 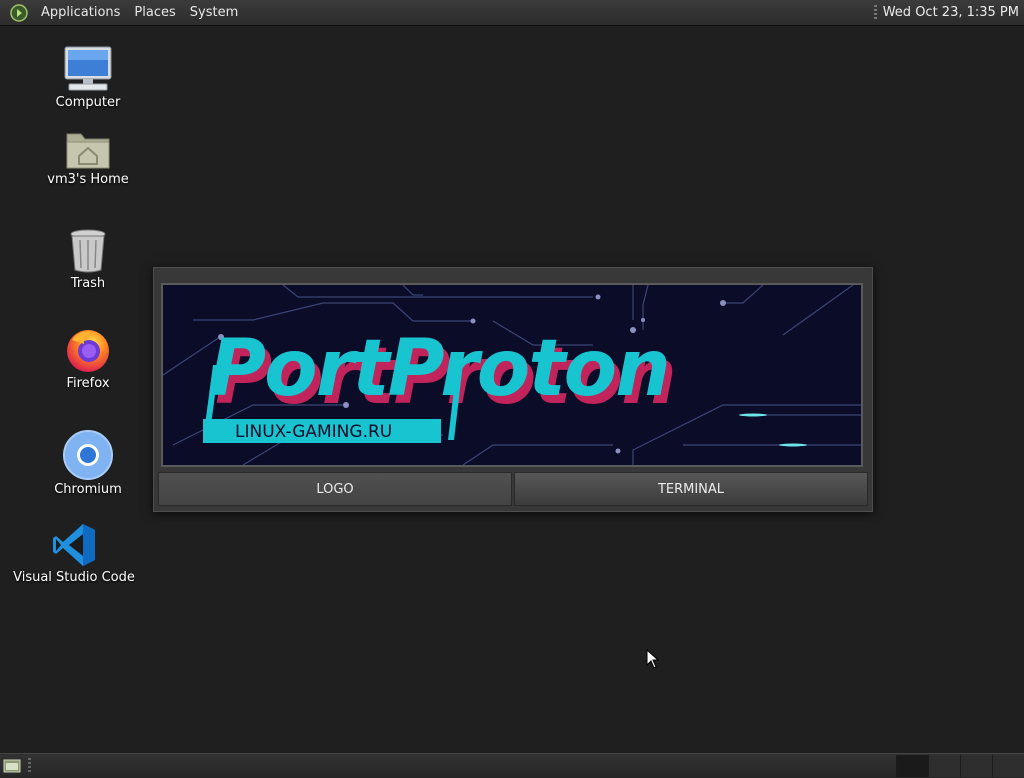 I want to click on mouse-cursor-icon, so click(x=653, y=659).